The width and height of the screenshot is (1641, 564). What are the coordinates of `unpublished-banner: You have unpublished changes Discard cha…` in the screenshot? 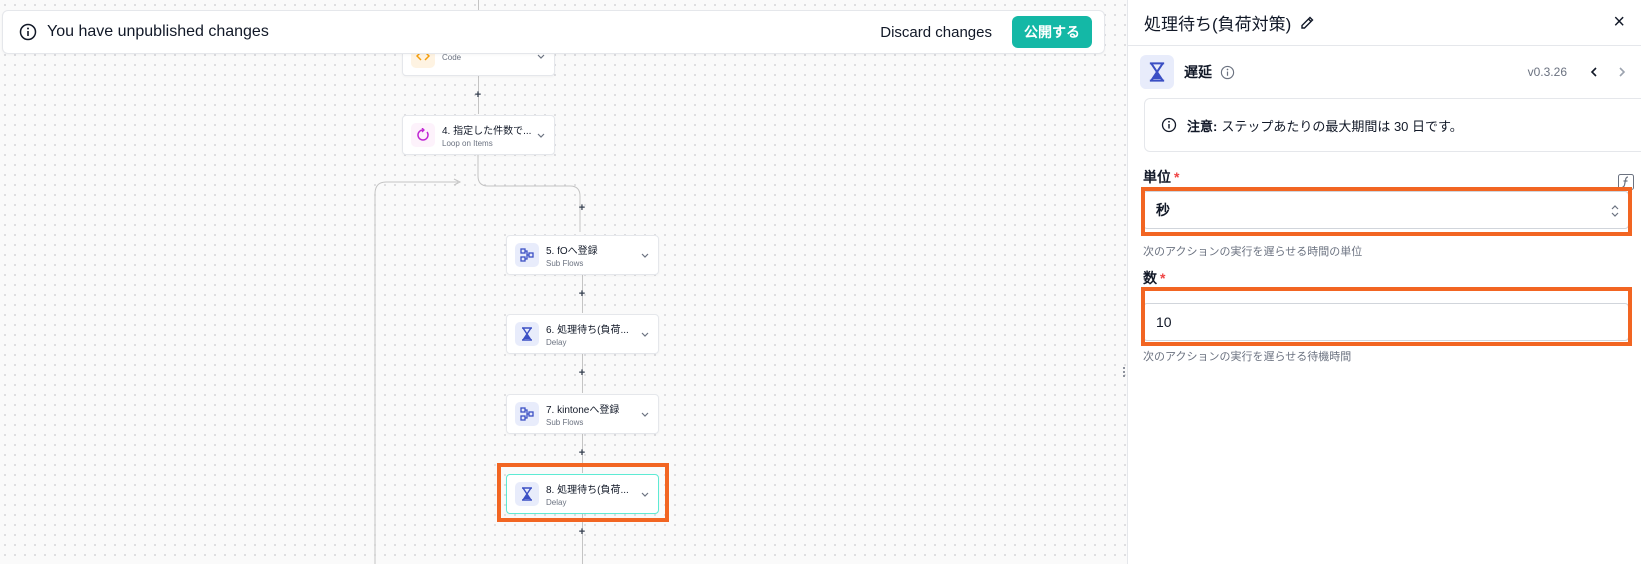 It's located at (553, 32).